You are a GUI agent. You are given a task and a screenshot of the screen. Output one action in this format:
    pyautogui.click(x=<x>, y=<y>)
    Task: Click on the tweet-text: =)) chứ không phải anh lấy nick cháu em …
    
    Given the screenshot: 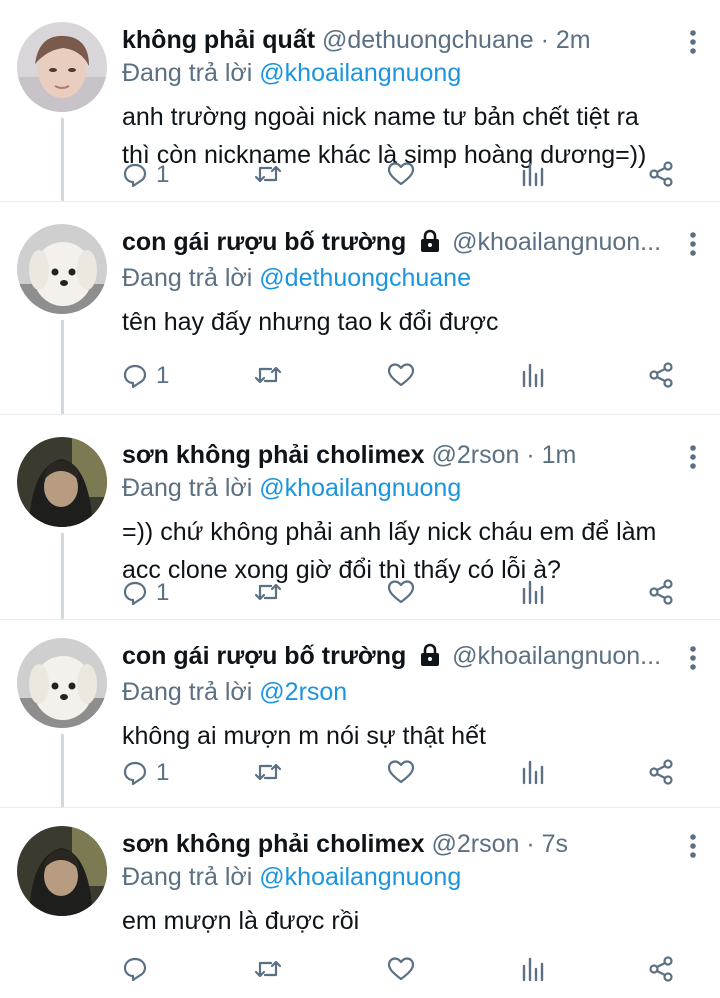 What is the action you would take?
    pyautogui.click(x=389, y=551)
    